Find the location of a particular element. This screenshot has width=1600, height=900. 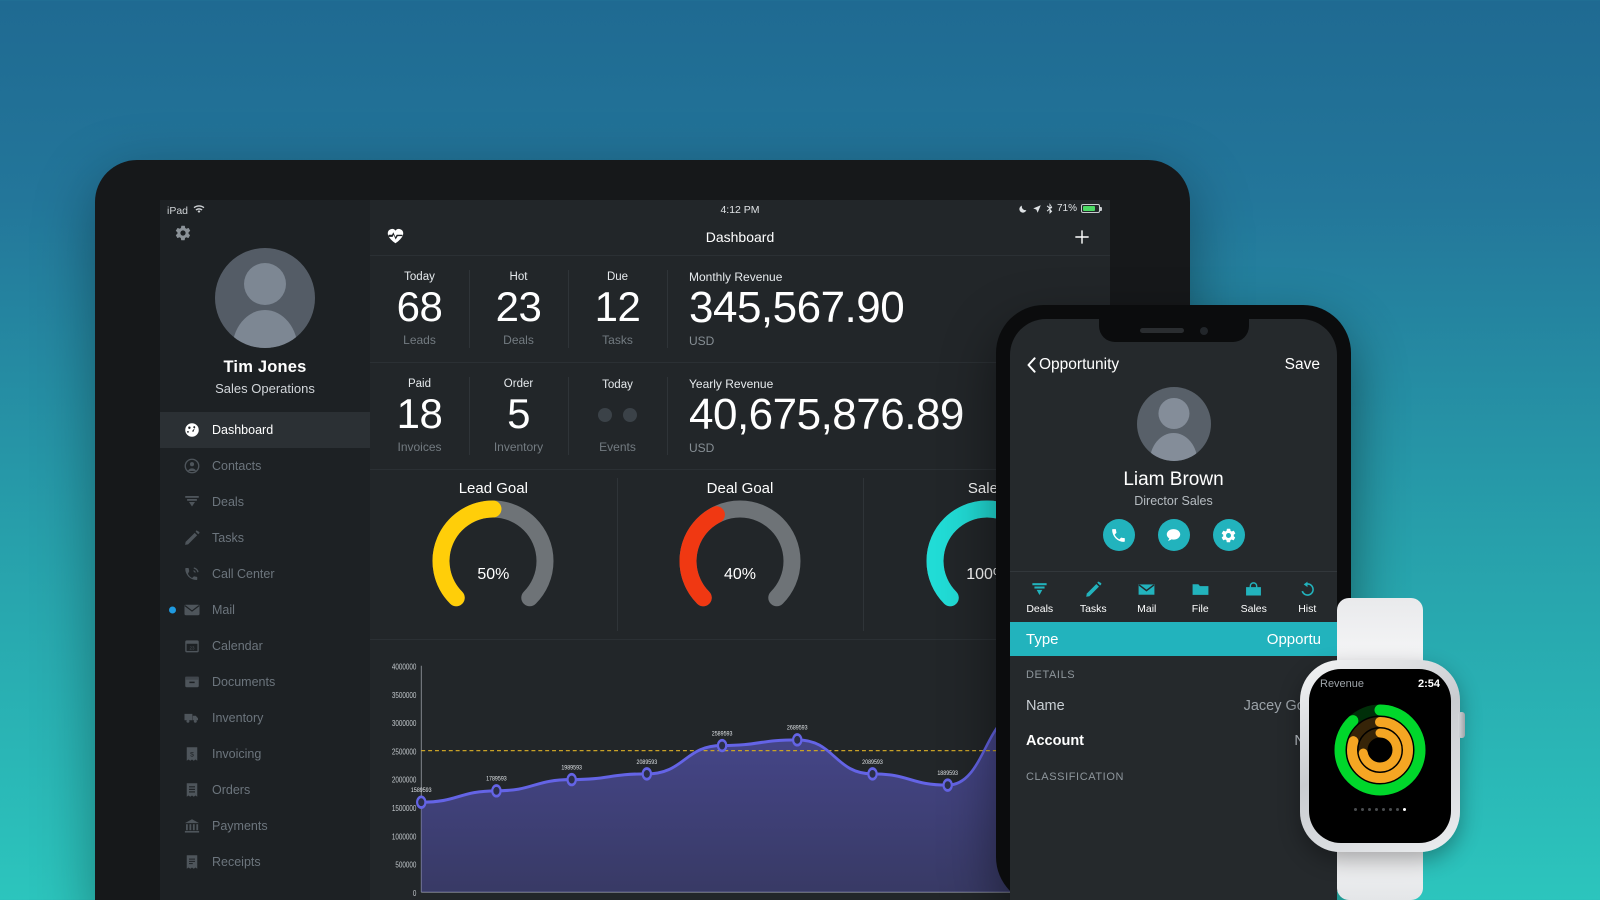

sidebar-item-contacts: Contacts is located at coordinates (265, 466).